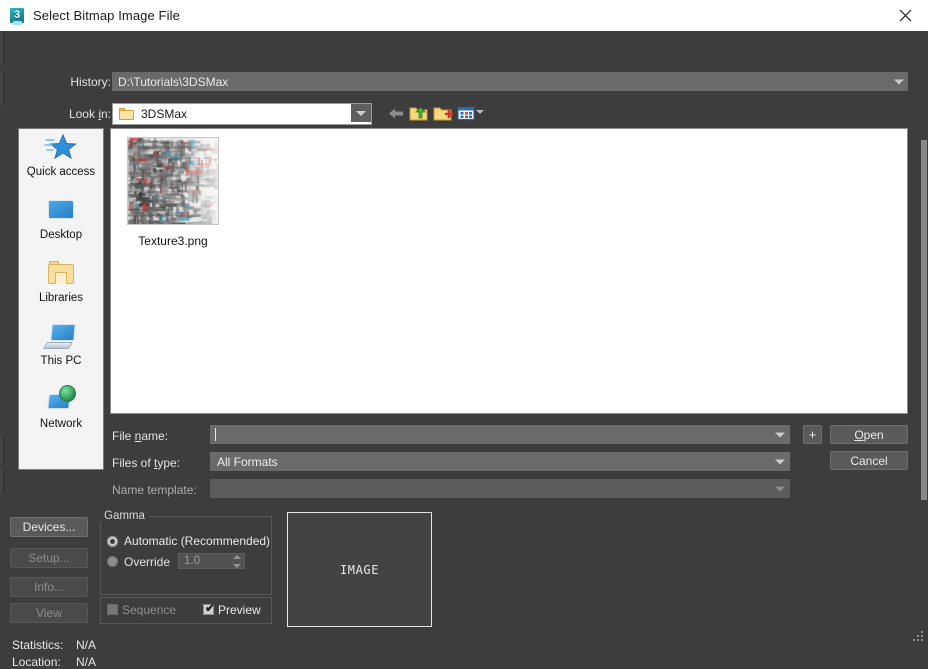 This screenshot has width=928, height=669. I want to click on lookin-combobox: 3DSMax, so click(242, 114).